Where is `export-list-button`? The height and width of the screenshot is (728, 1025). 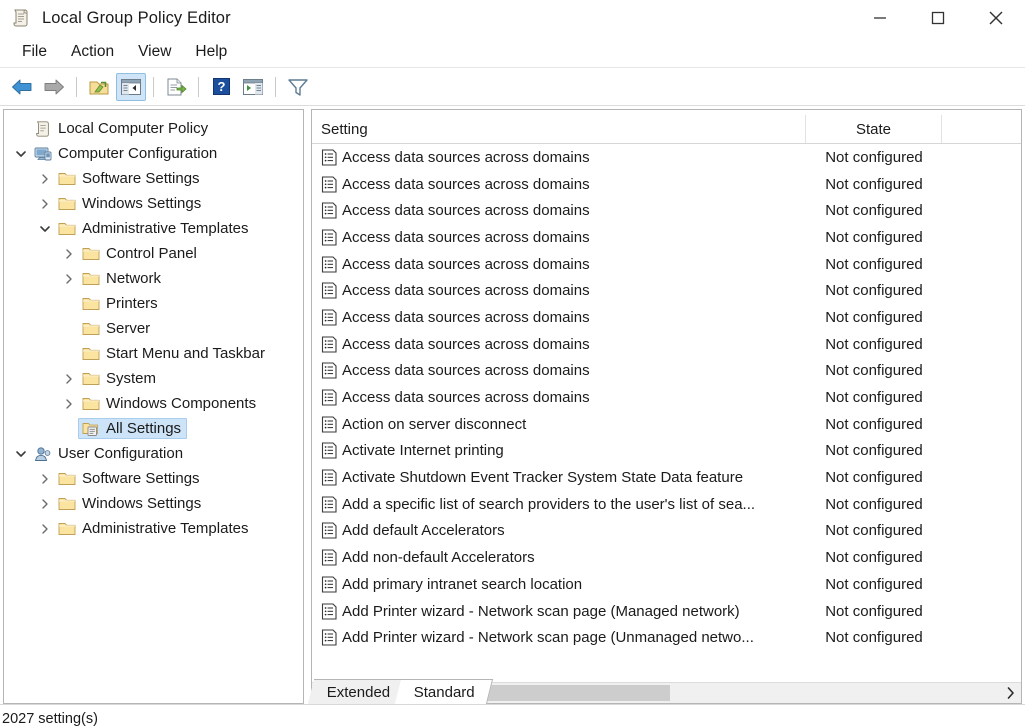
export-list-button is located at coordinates (176, 87).